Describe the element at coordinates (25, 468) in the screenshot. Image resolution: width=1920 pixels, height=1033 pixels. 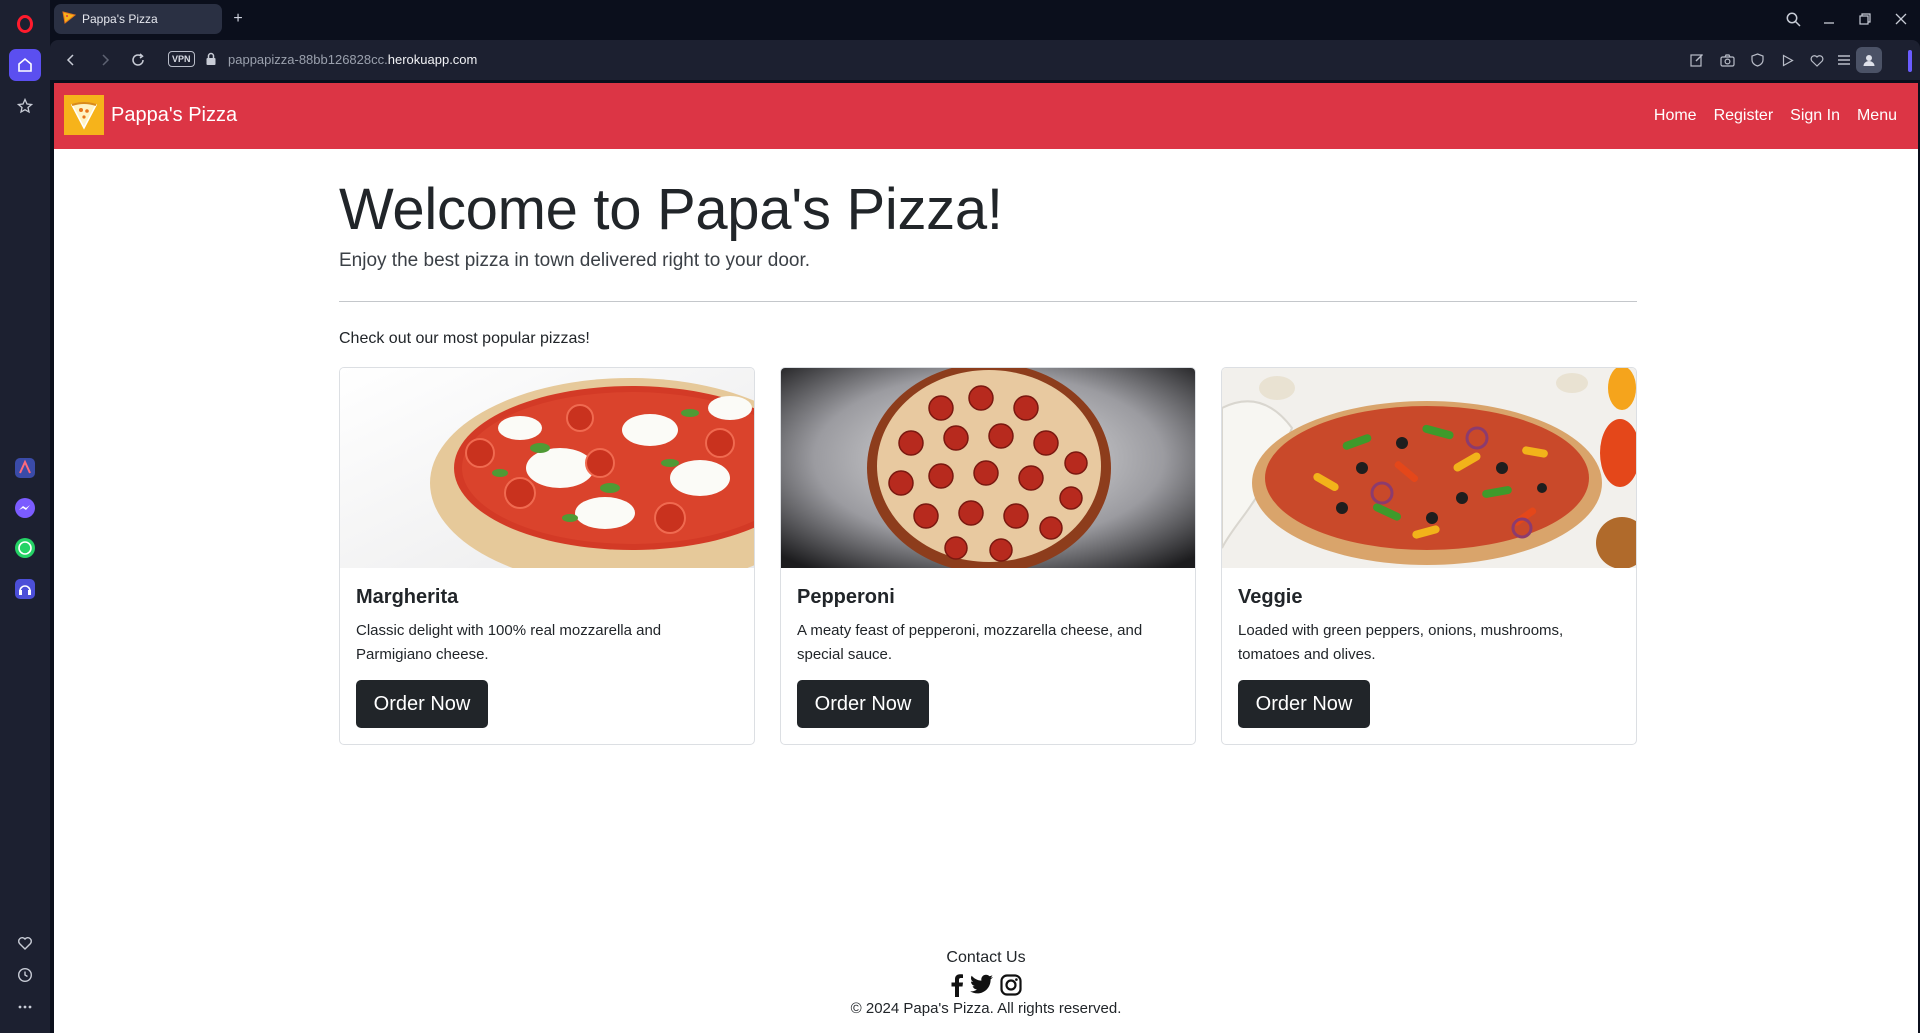
I see `aria-icon` at that location.